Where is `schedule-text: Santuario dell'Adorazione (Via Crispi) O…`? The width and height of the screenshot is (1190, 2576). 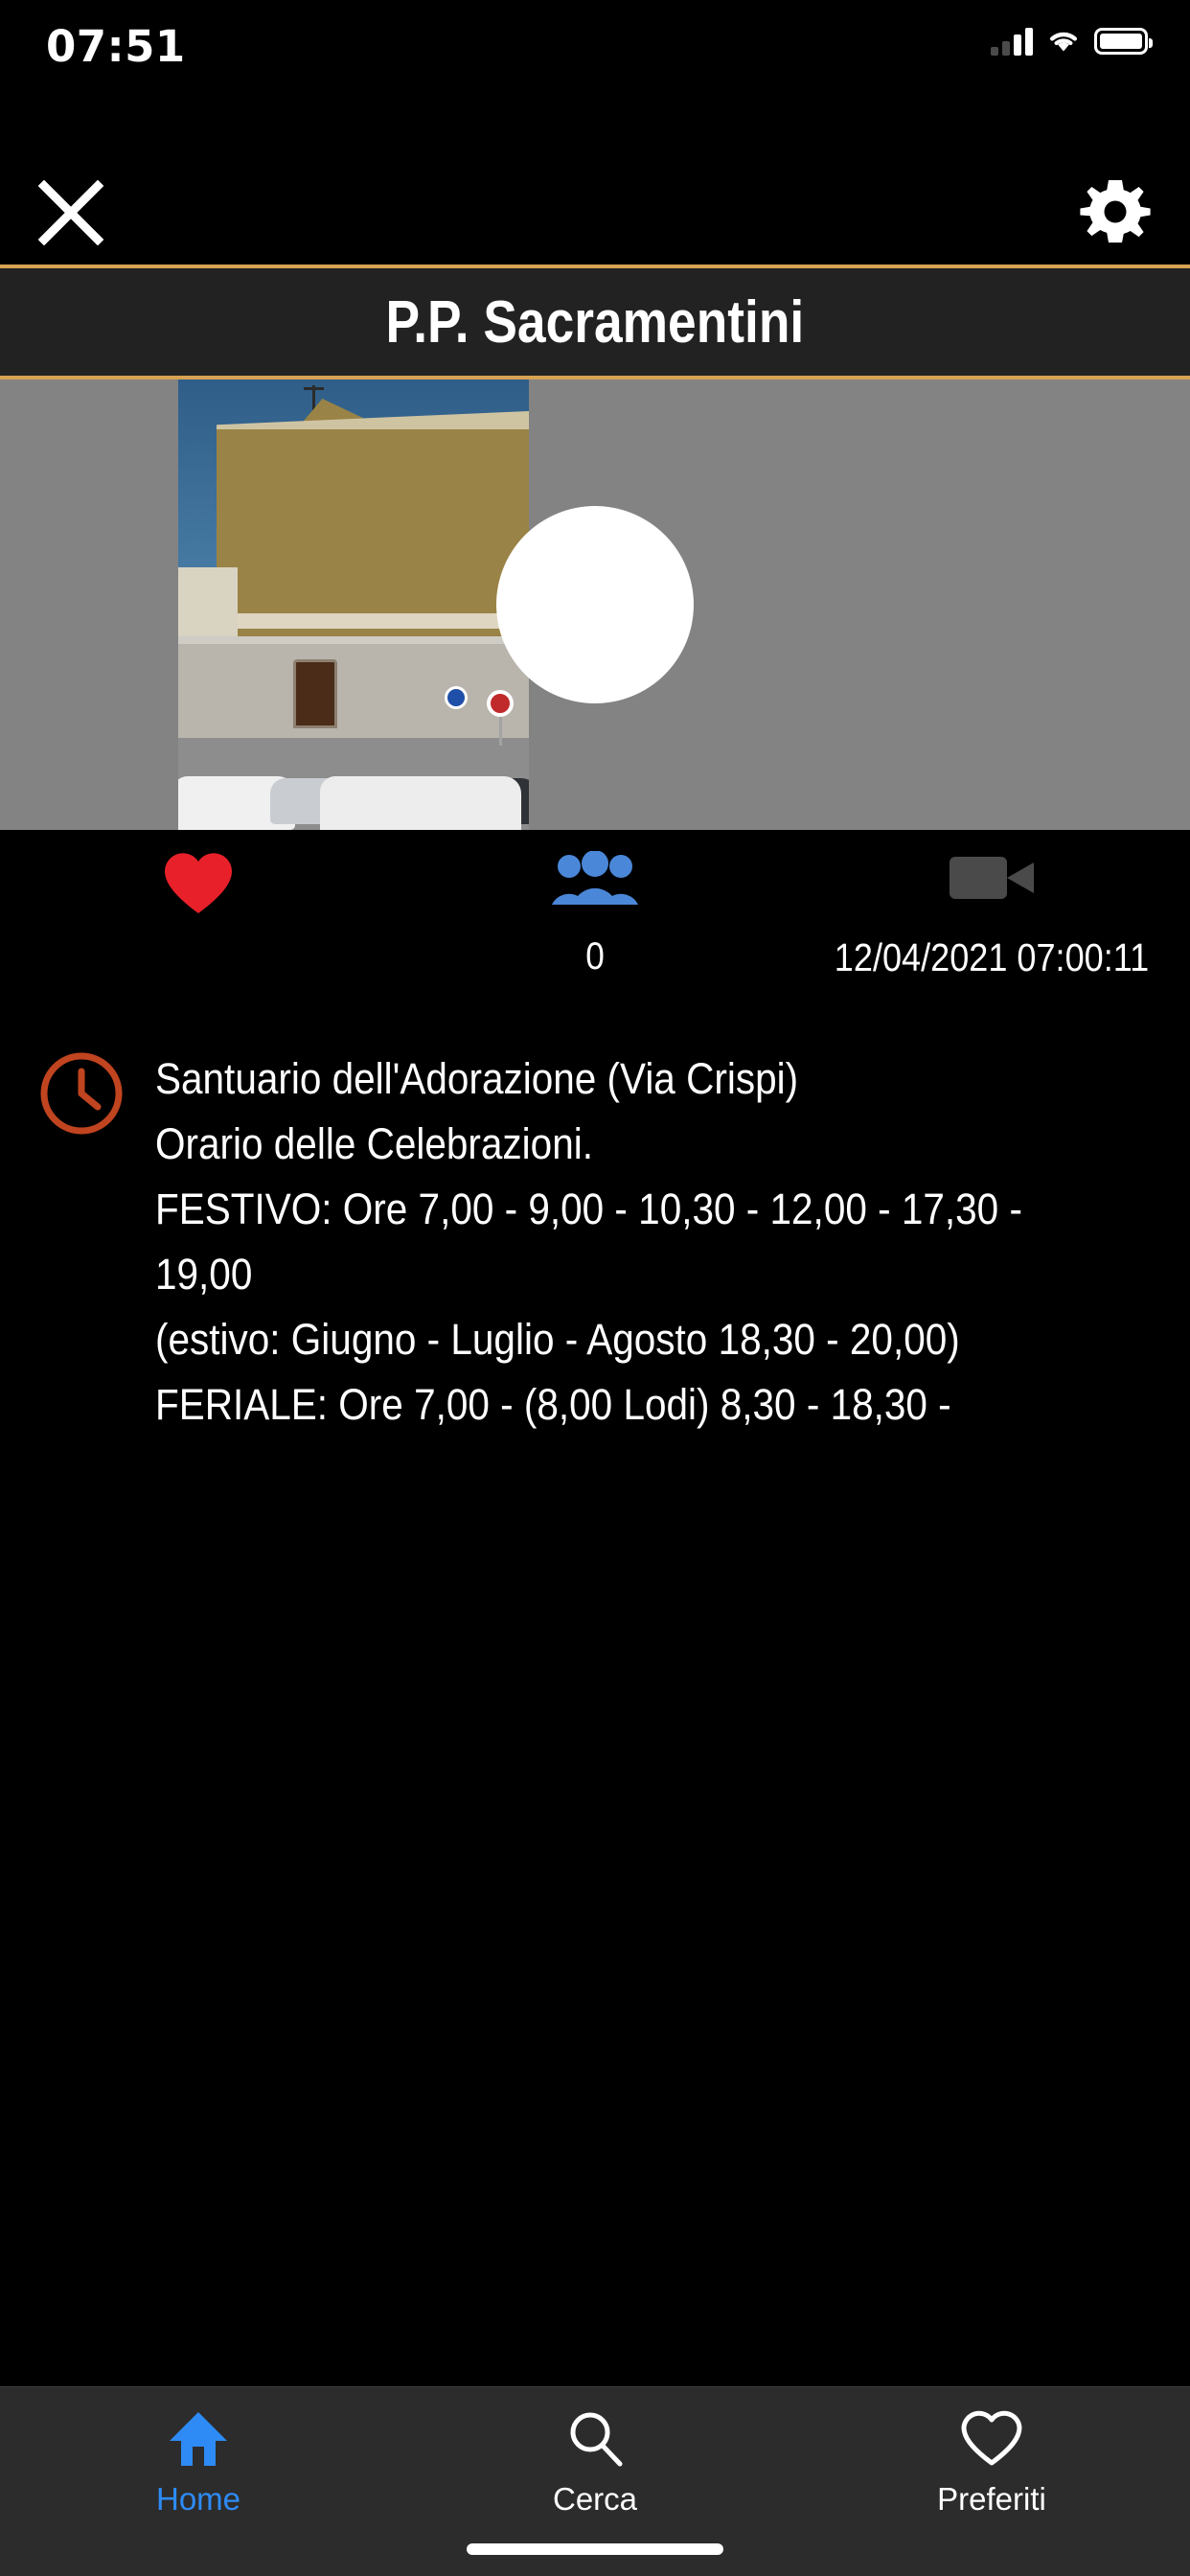 schedule-text: Santuario dell'Adorazione (Via Crispi) O… is located at coordinates (589, 1241).